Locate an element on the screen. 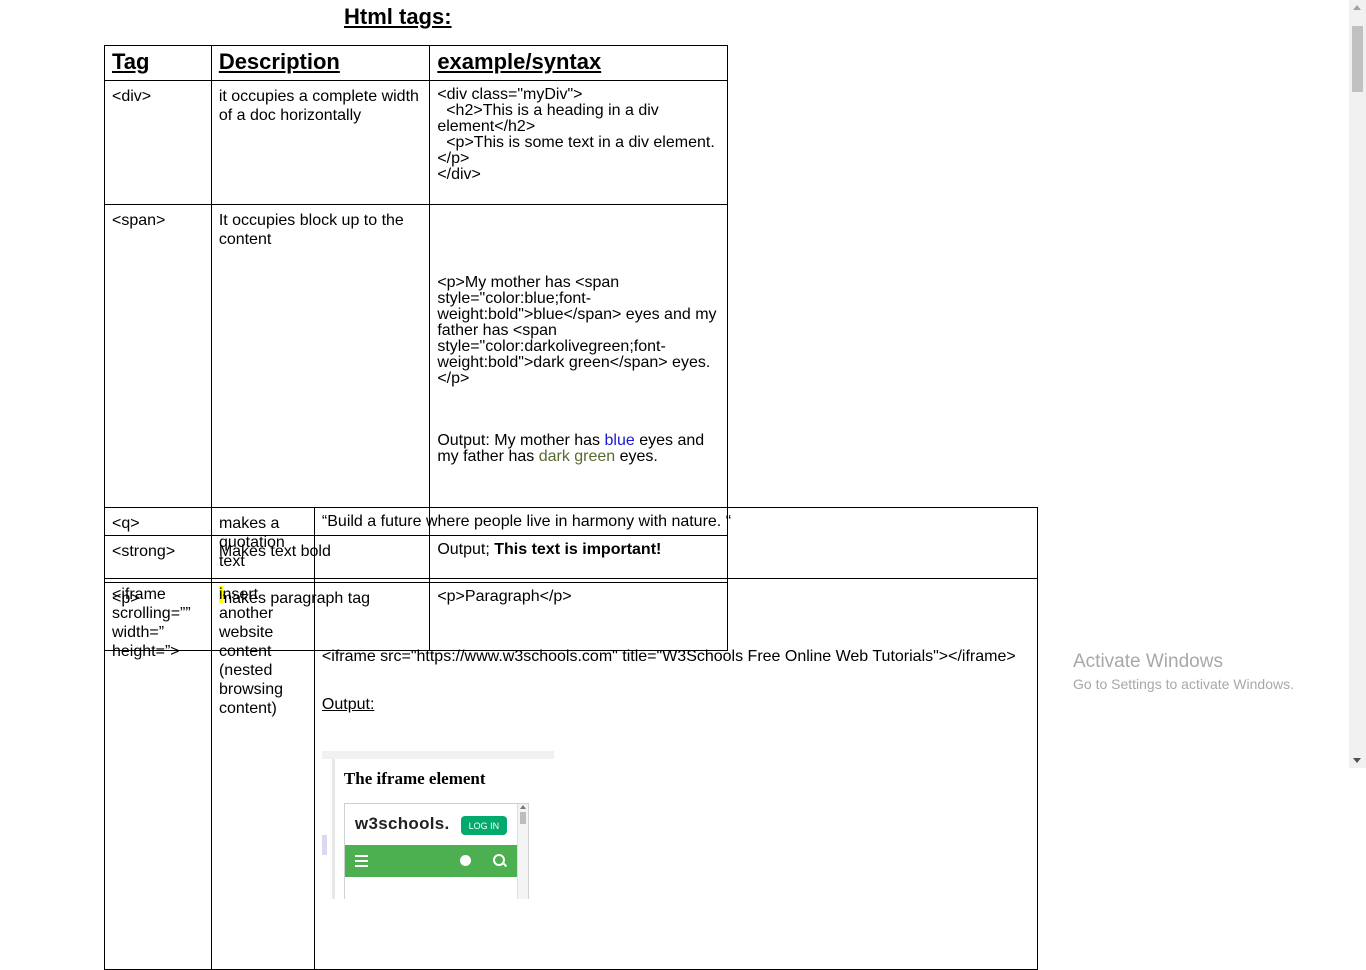  scroll-up-icon is located at coordinates (1357, 7).